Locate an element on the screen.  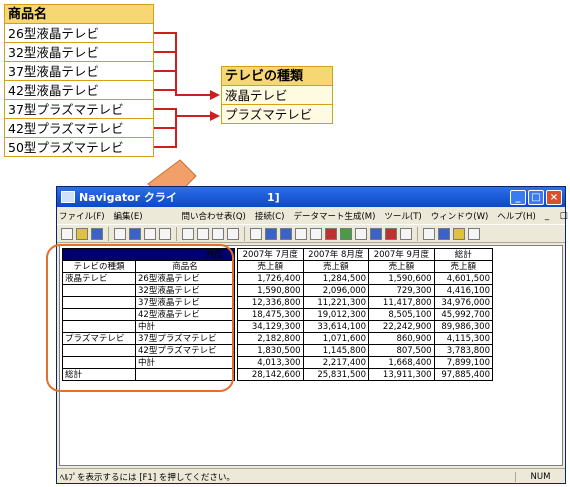
menu-query: 問い合わせ表(Q) is located at coordinates (214, 216).